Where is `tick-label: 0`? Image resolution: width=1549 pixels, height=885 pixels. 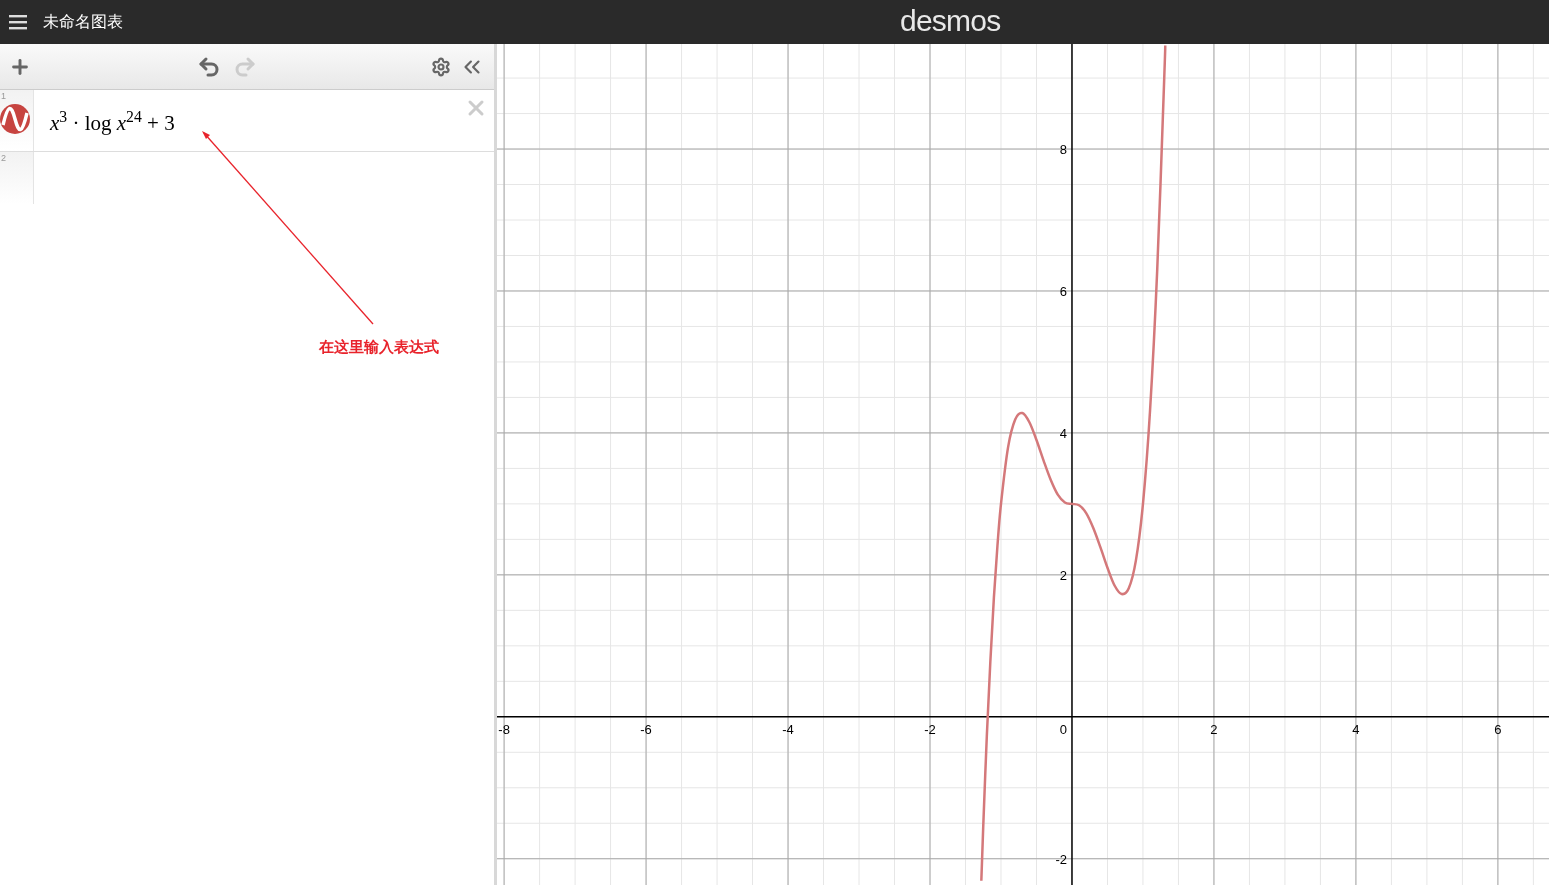 tick-label: 0 is located at coordinates (1063, 729).